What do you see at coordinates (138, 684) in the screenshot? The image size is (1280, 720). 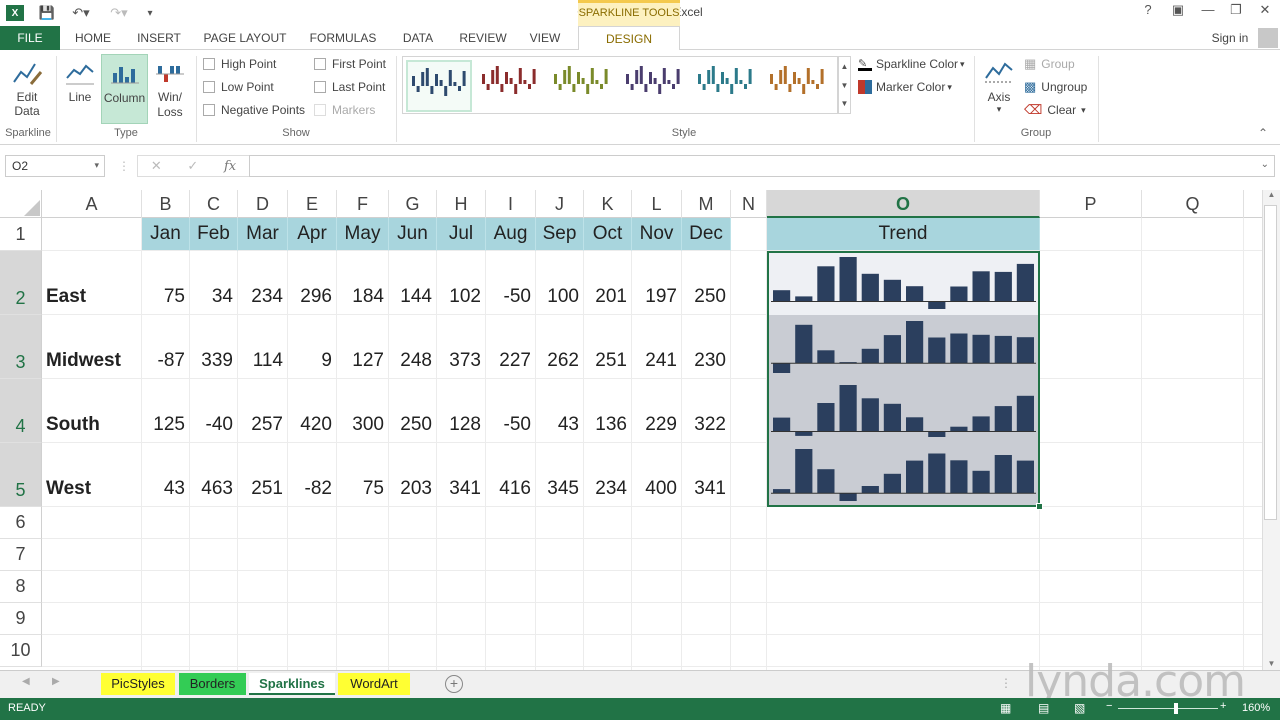 I see `sheet-tab-picstyles: PicStyles` at bounding box center [138, 684].